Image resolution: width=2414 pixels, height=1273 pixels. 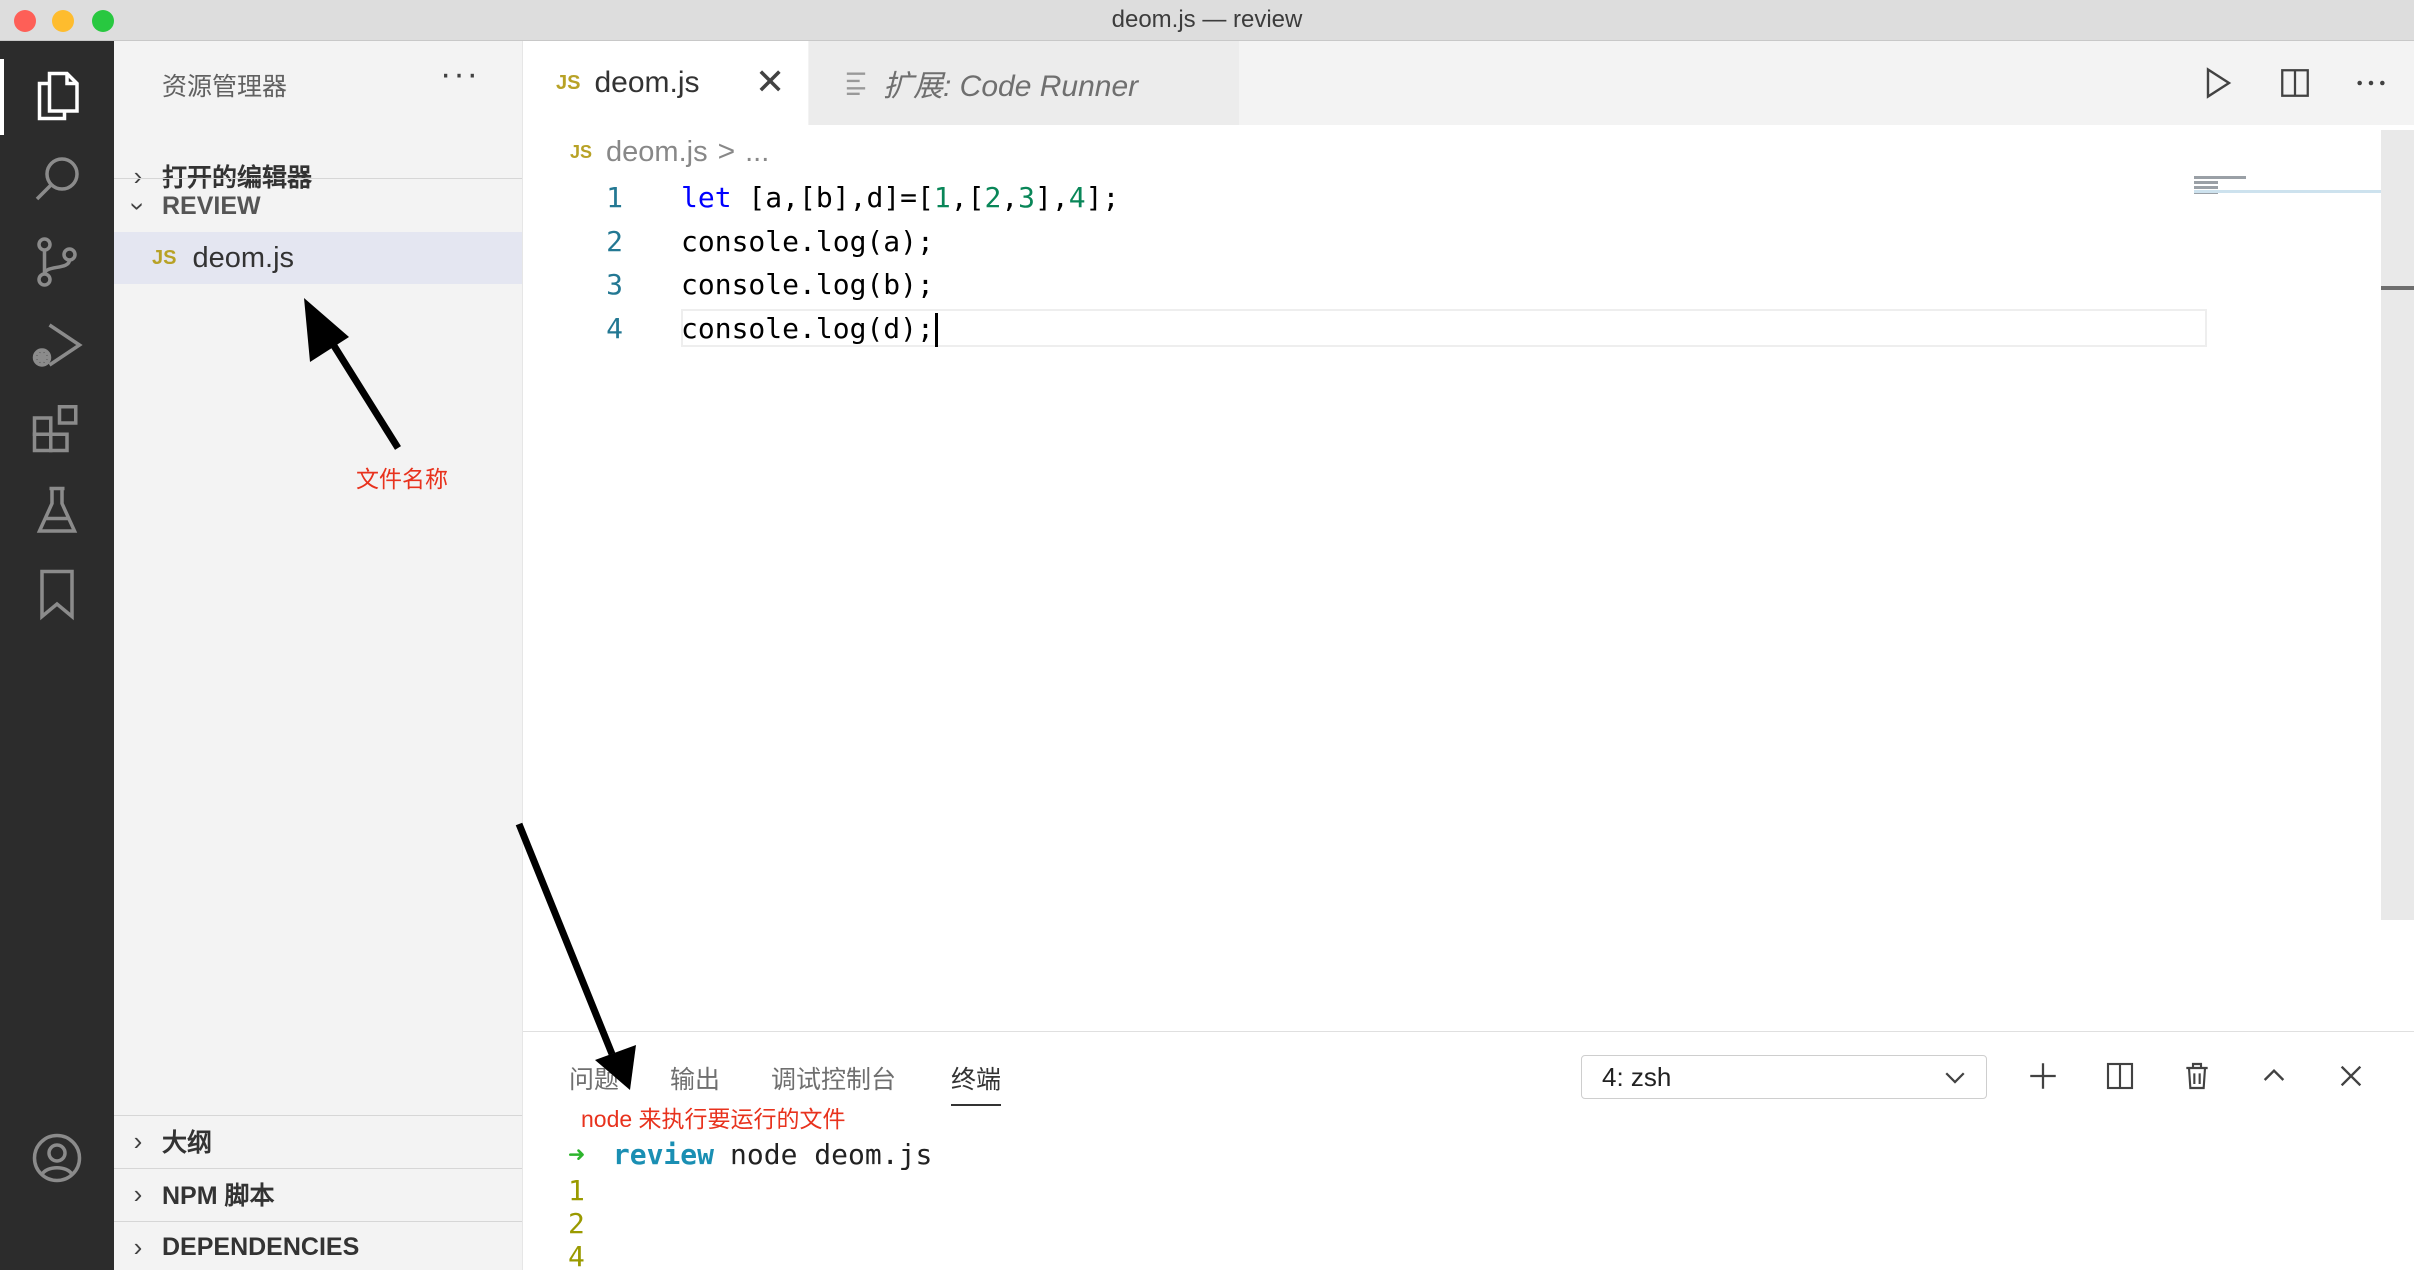 What do you see at coordinates (575, 956) in the screenshot?
I see `annotation-arrow-terminal` at bounding box center [575, 956].